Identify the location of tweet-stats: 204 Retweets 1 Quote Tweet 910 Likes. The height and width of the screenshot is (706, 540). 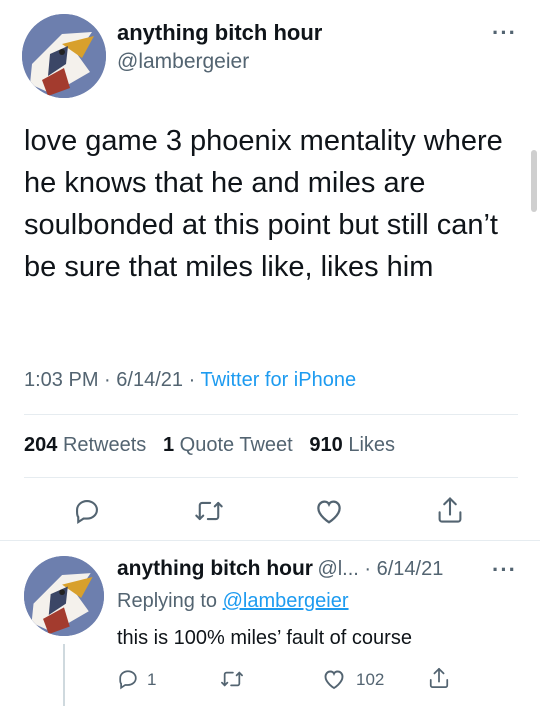
(209, 445).